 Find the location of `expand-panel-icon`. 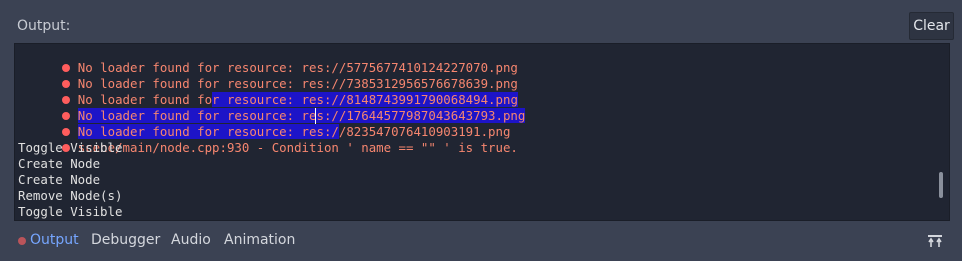

expand-panel-icon is located at coordinates (935, 241).